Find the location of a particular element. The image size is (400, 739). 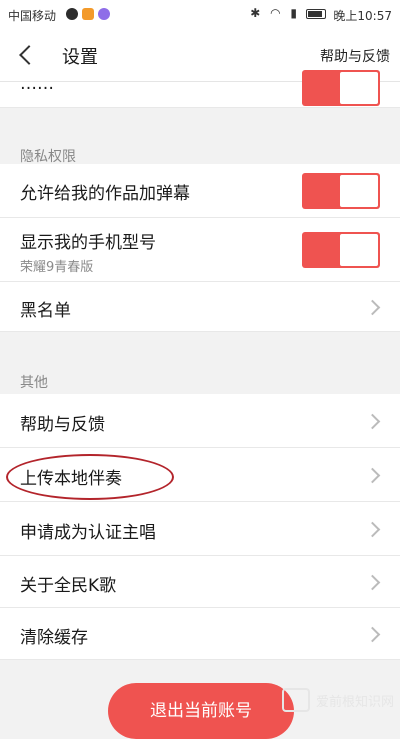

watermark-logo-icon is located at coordinates (295, 700).